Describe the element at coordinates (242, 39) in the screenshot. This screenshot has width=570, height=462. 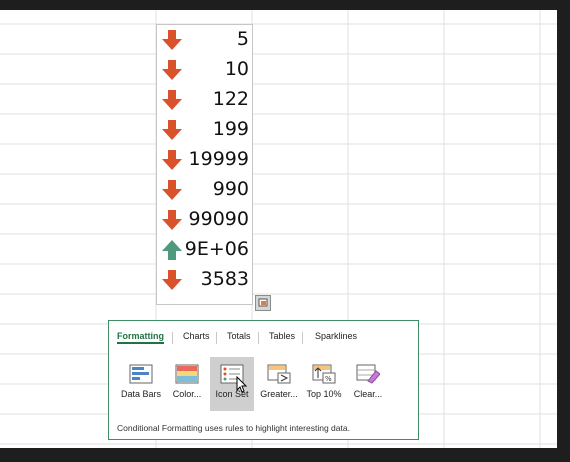
I see `cell-value: 5` at that location.